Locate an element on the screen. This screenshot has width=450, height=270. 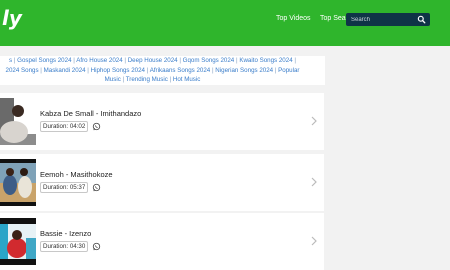
nav-top-videos: Top Videos is located at coordinates (293, 19).